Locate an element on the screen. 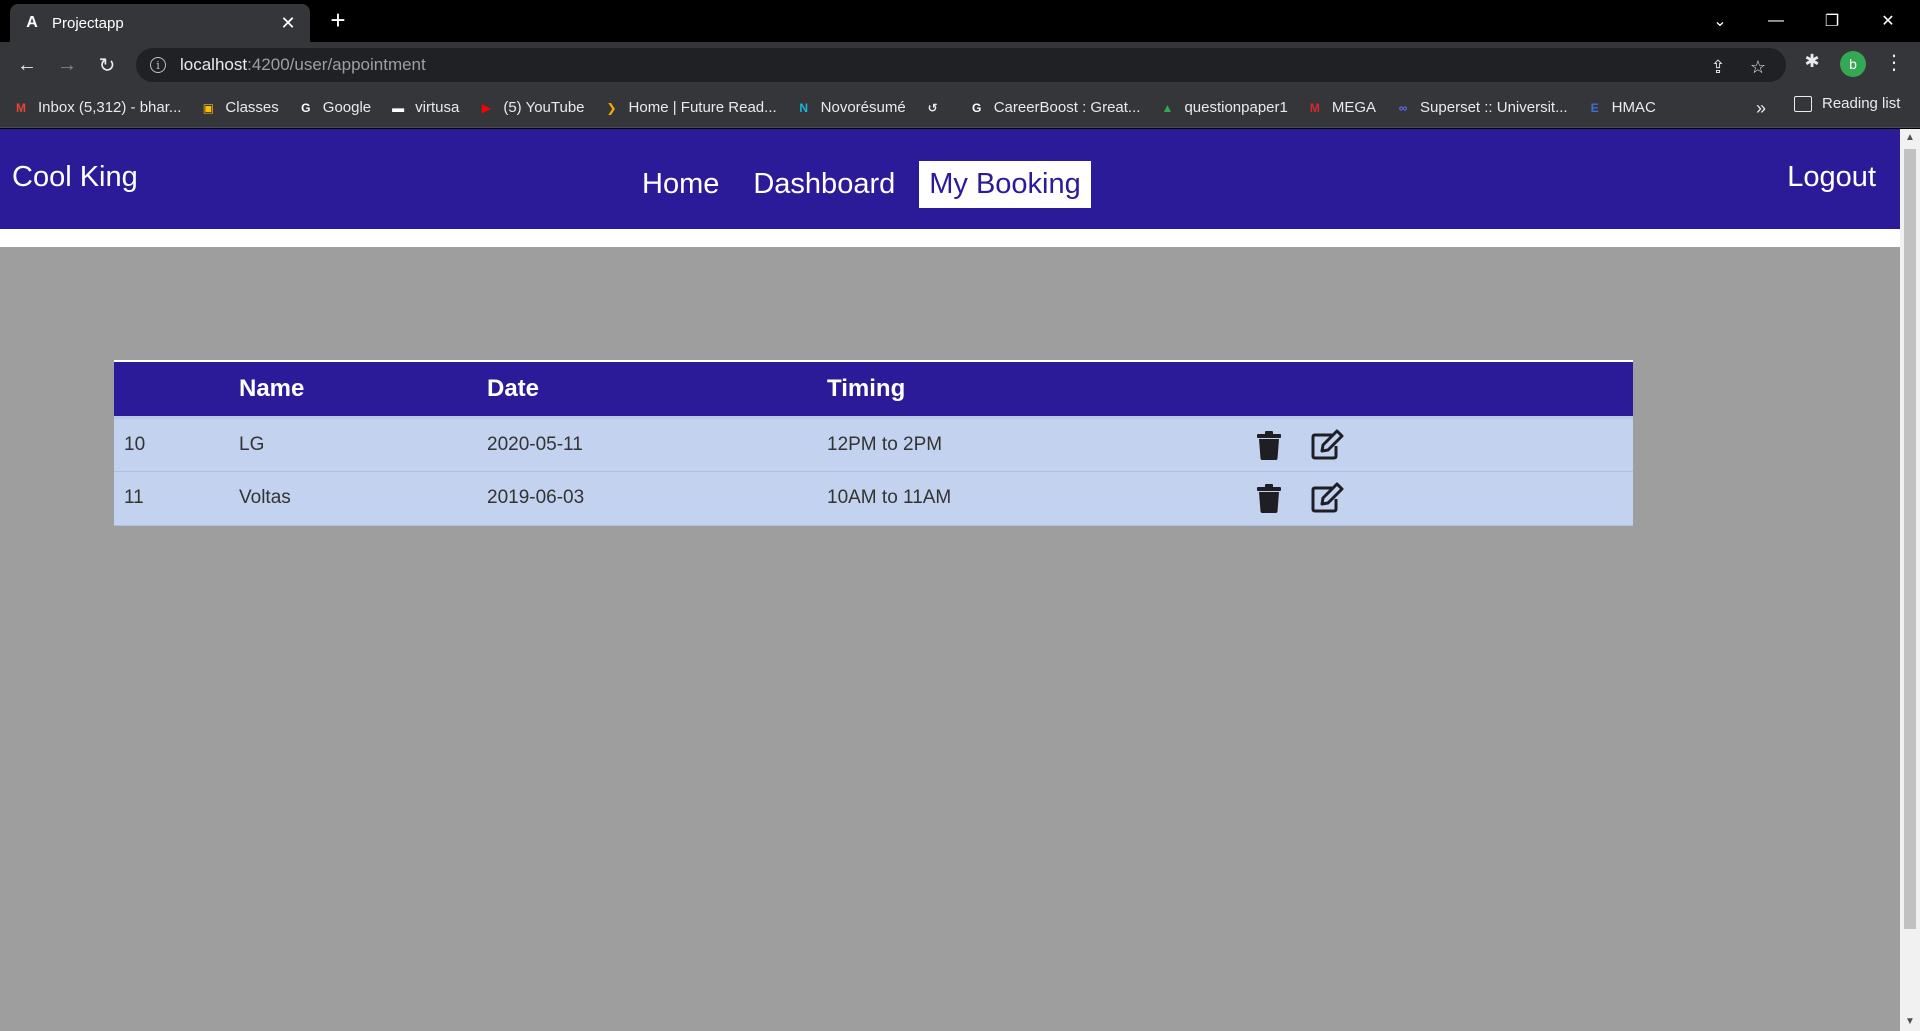 This screenshot has width=1920, height=1031. gmail-icon: M is located at coordinates (21, 107).